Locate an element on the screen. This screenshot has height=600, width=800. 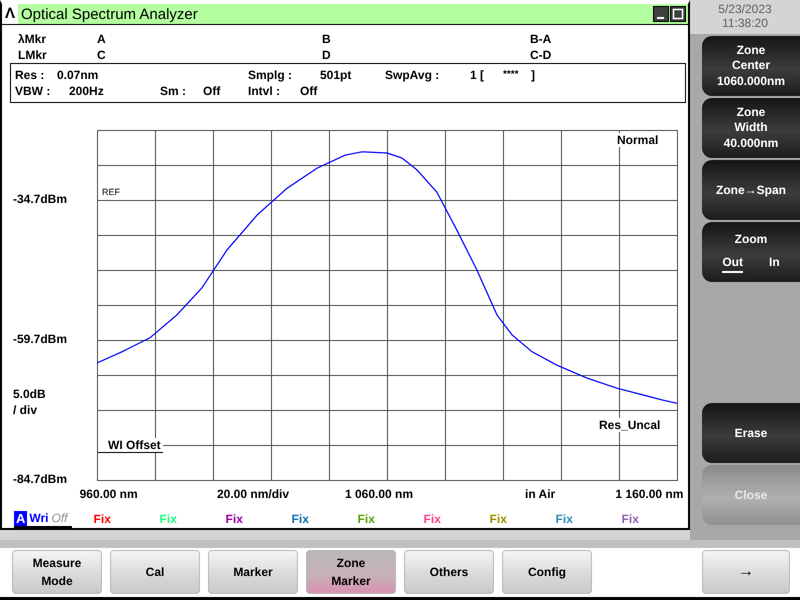
softkey: Zone Center 1060.000nm is located at coordinates (751, 66).